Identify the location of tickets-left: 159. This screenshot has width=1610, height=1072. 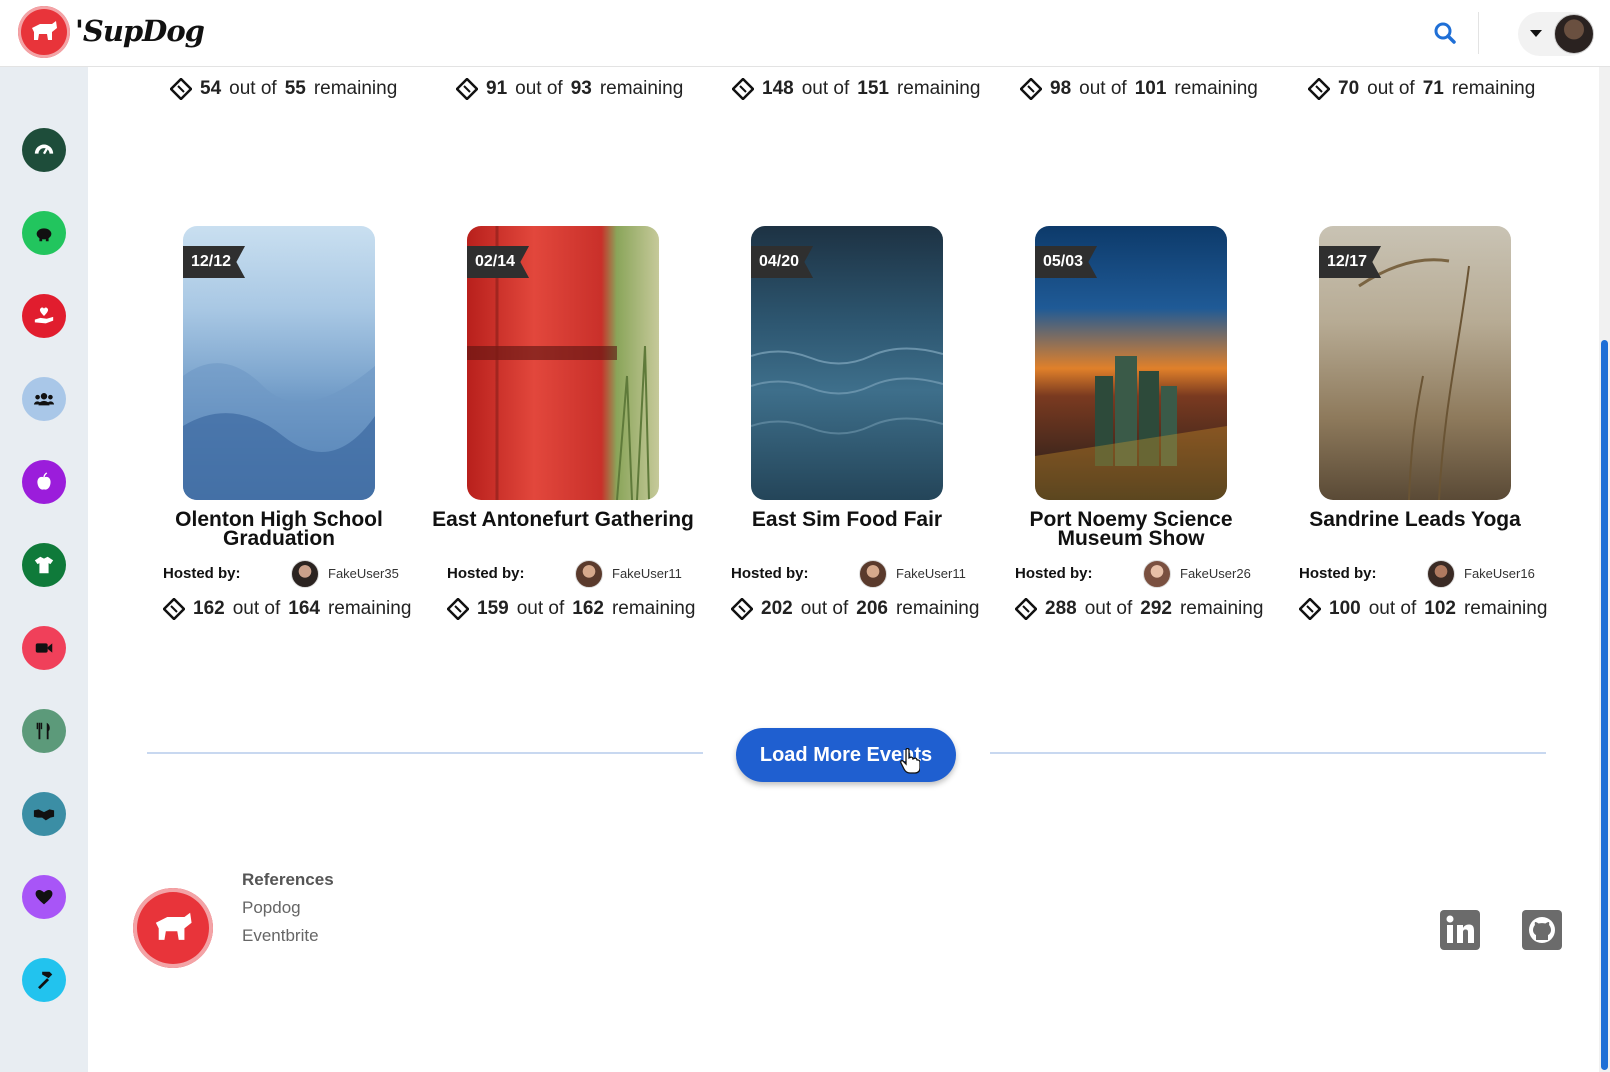
(493, 608).